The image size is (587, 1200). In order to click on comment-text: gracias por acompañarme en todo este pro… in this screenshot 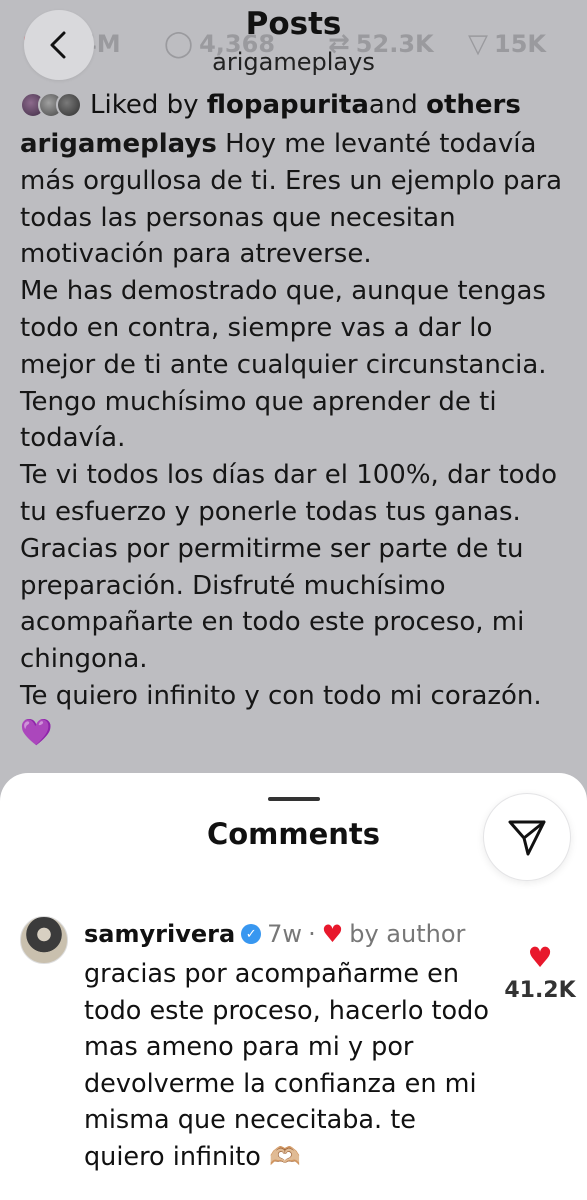, I will do `click(286, 1065)`.